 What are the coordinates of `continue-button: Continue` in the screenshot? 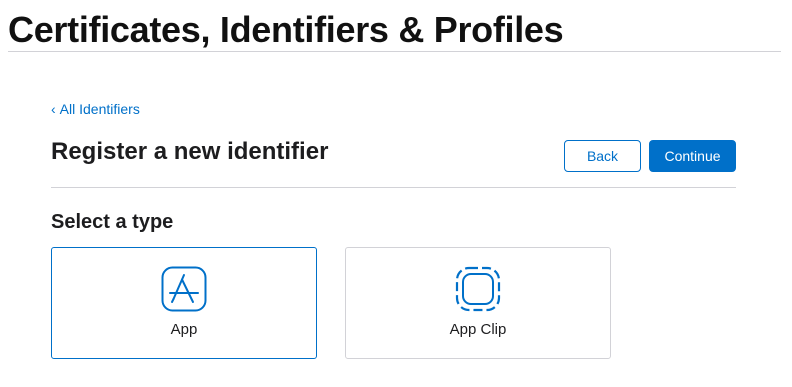 It's located at (692, 156).